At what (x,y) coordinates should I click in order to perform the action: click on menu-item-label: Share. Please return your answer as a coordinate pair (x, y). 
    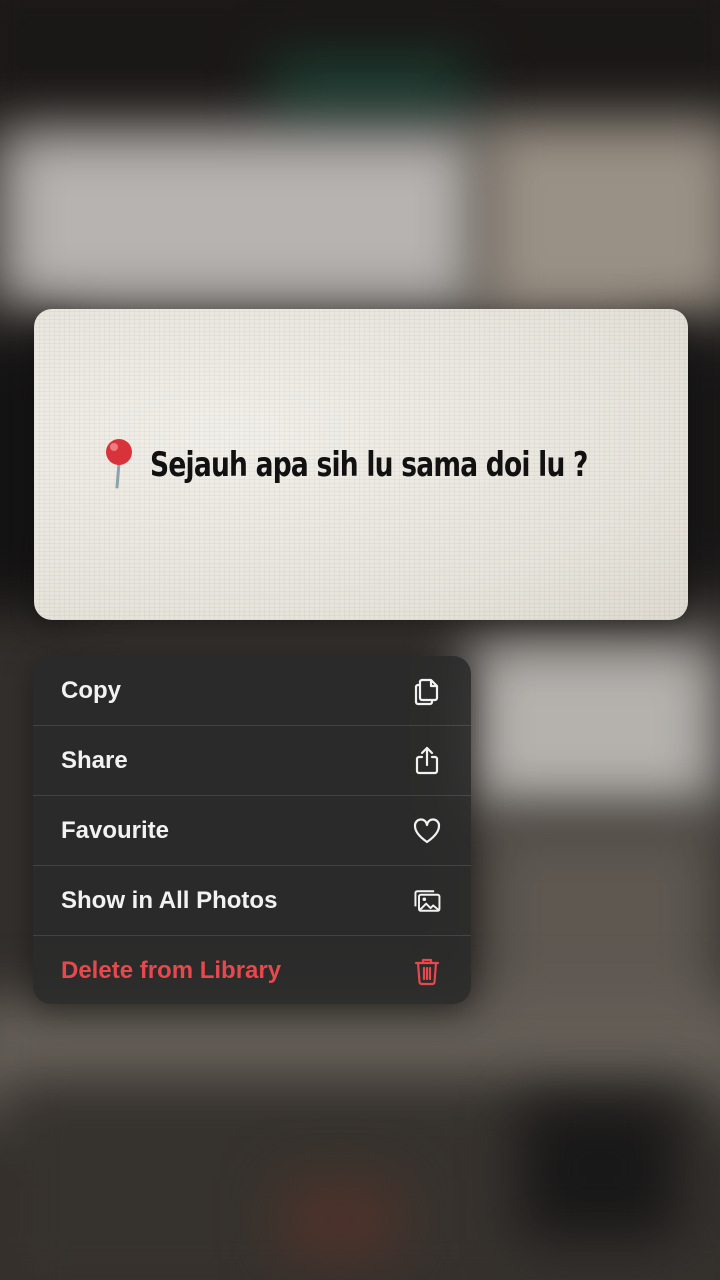
    Looking at the image, I should click on (94, 760).